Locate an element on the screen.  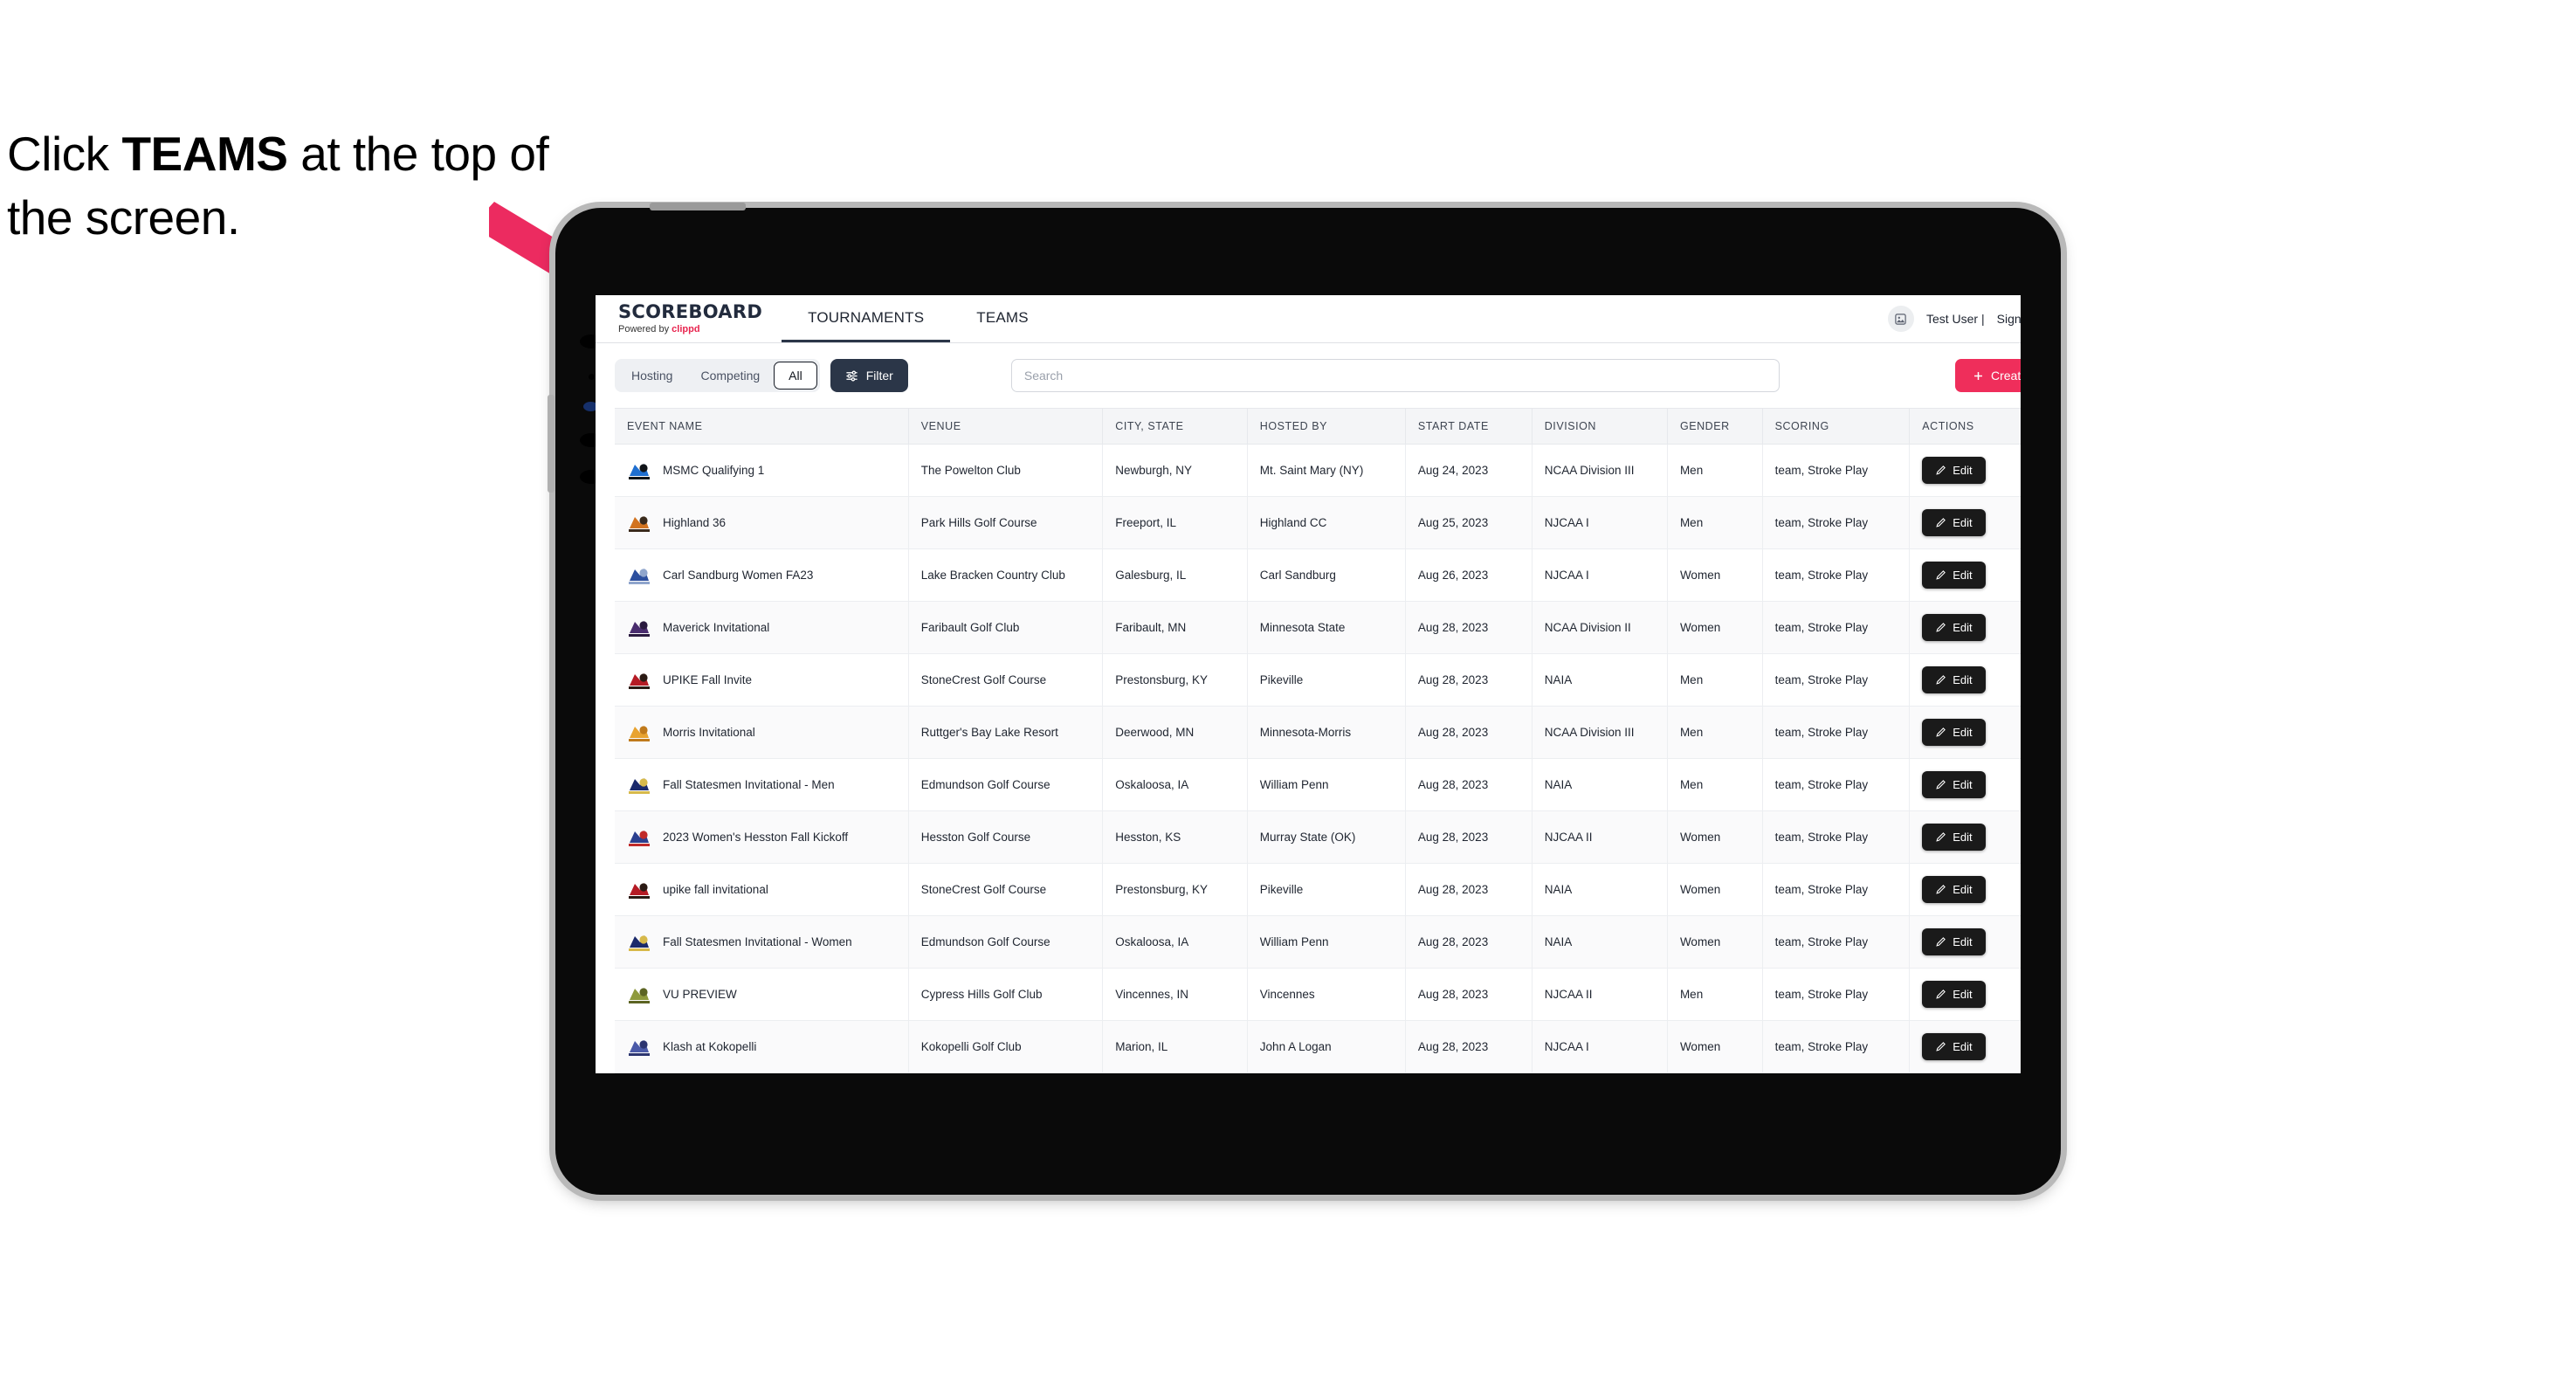
filter-button: Filter is located at coordinates (869, 375).